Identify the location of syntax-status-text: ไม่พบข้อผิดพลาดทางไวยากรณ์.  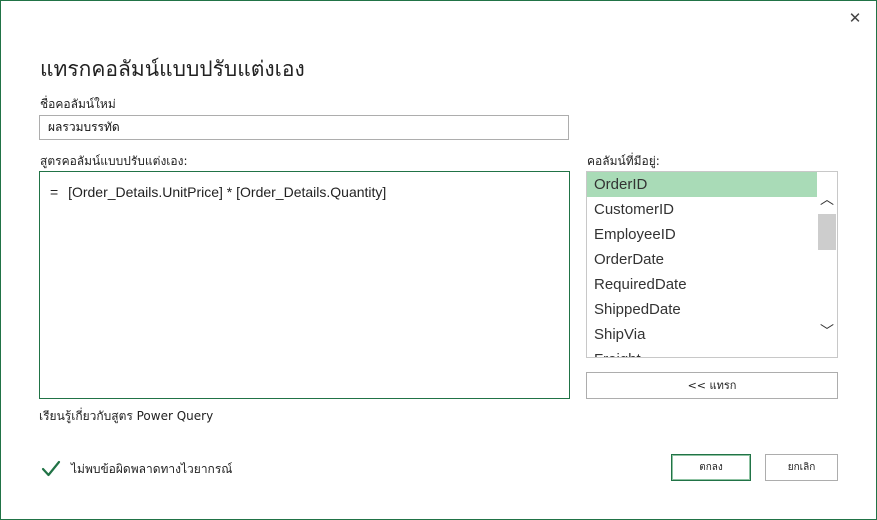
(152, 468).